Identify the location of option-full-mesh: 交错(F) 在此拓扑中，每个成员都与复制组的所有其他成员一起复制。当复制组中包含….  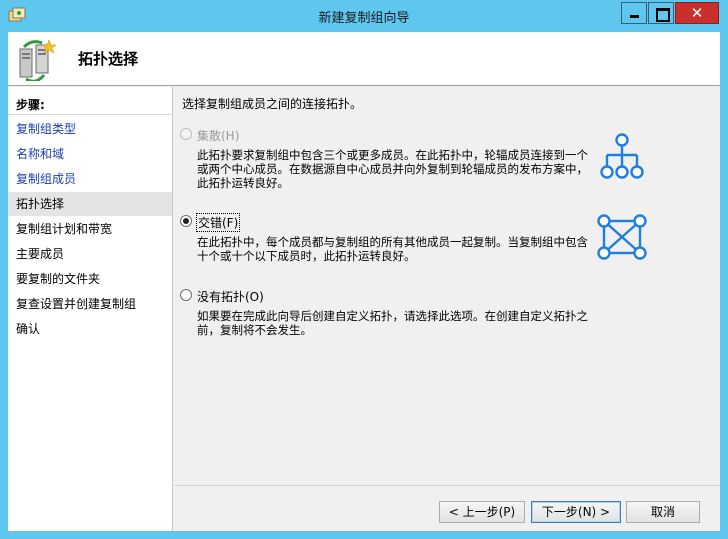
(385, 238).